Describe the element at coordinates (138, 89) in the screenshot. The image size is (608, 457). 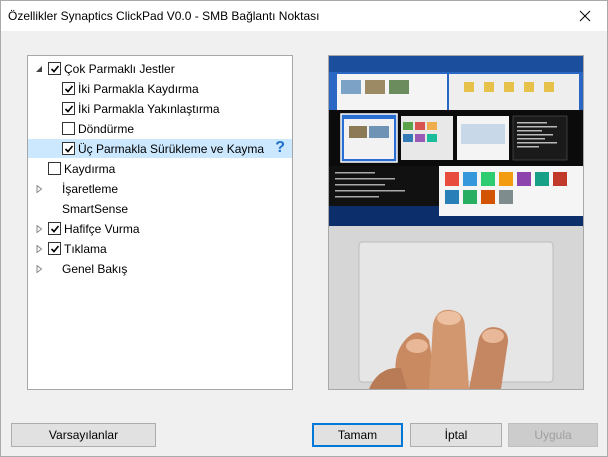
I see `tree-item-label: İki Parmakla Kaydırma` at that location.